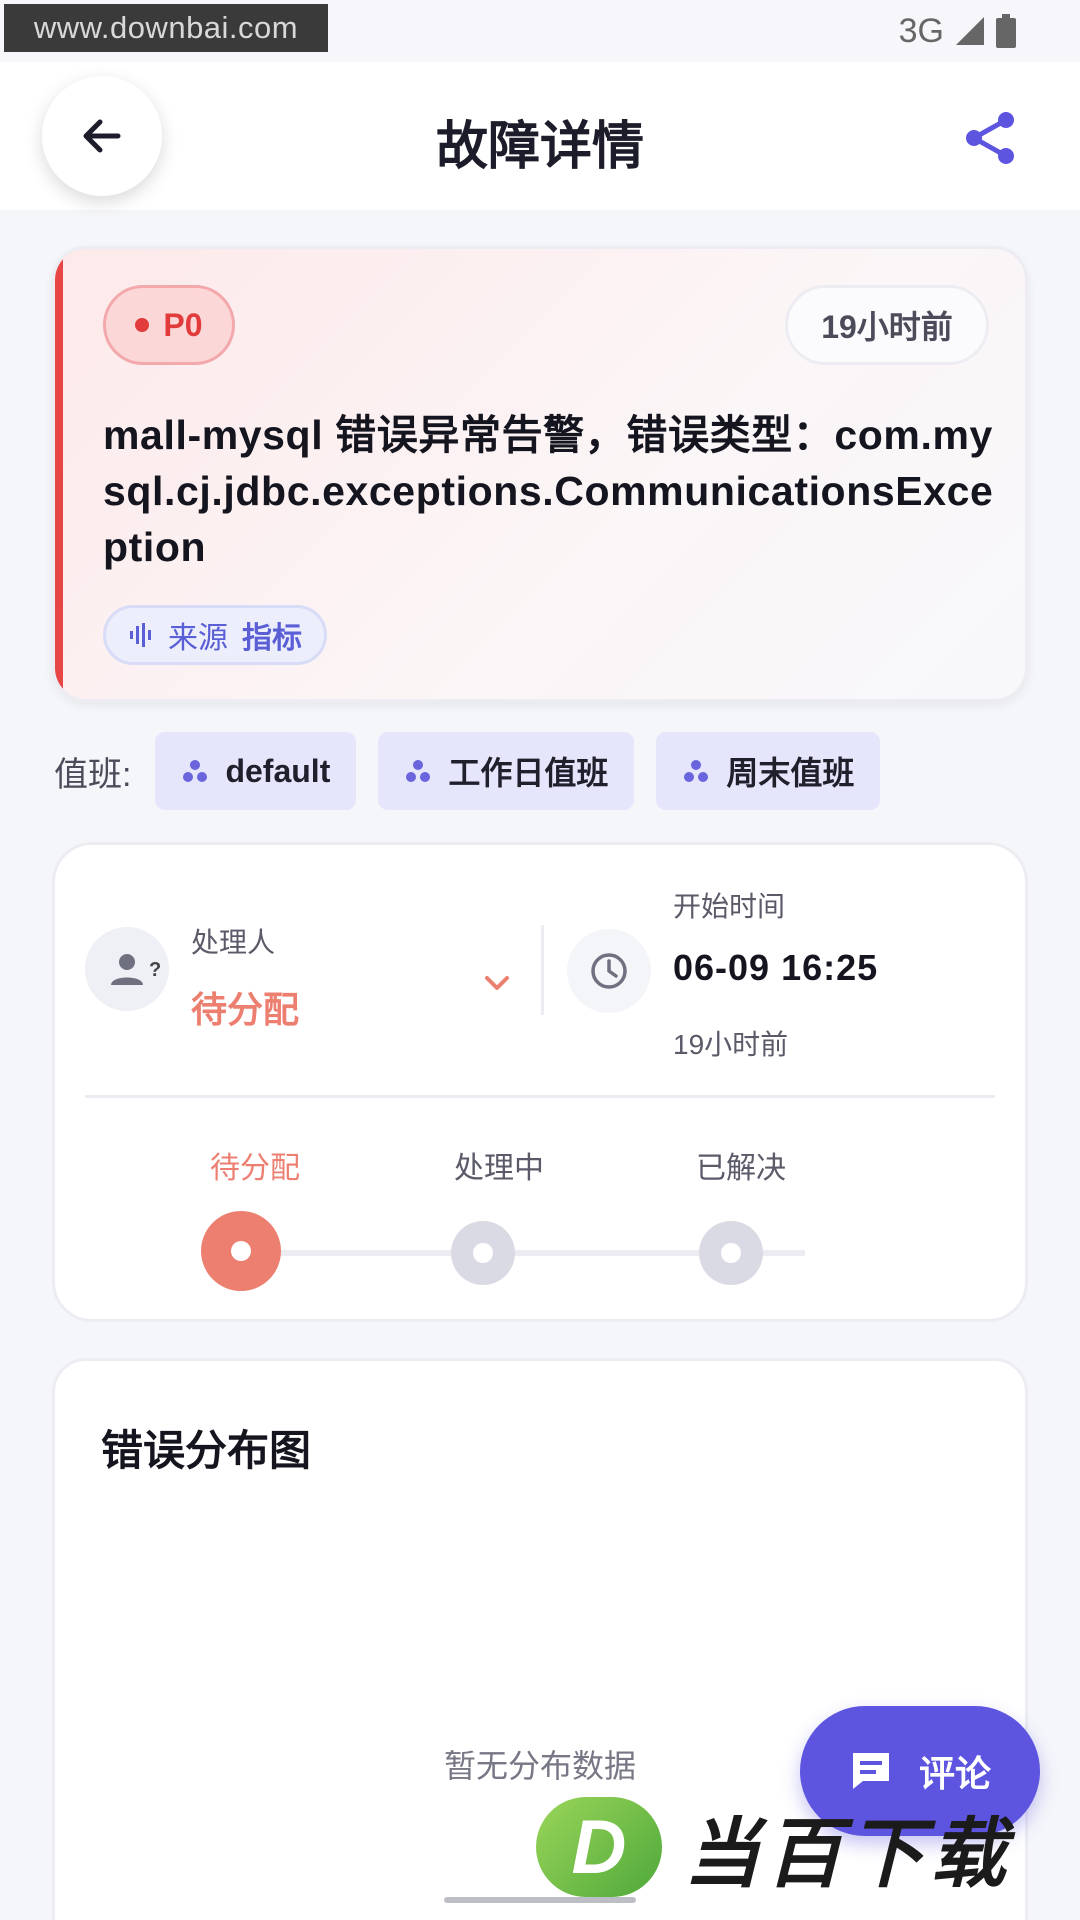 This screenshot has height=1920, width=1080. Describe the element at coordinates (245, 1007) in the screenshot. I see `handler-value: 待分配` at that location.